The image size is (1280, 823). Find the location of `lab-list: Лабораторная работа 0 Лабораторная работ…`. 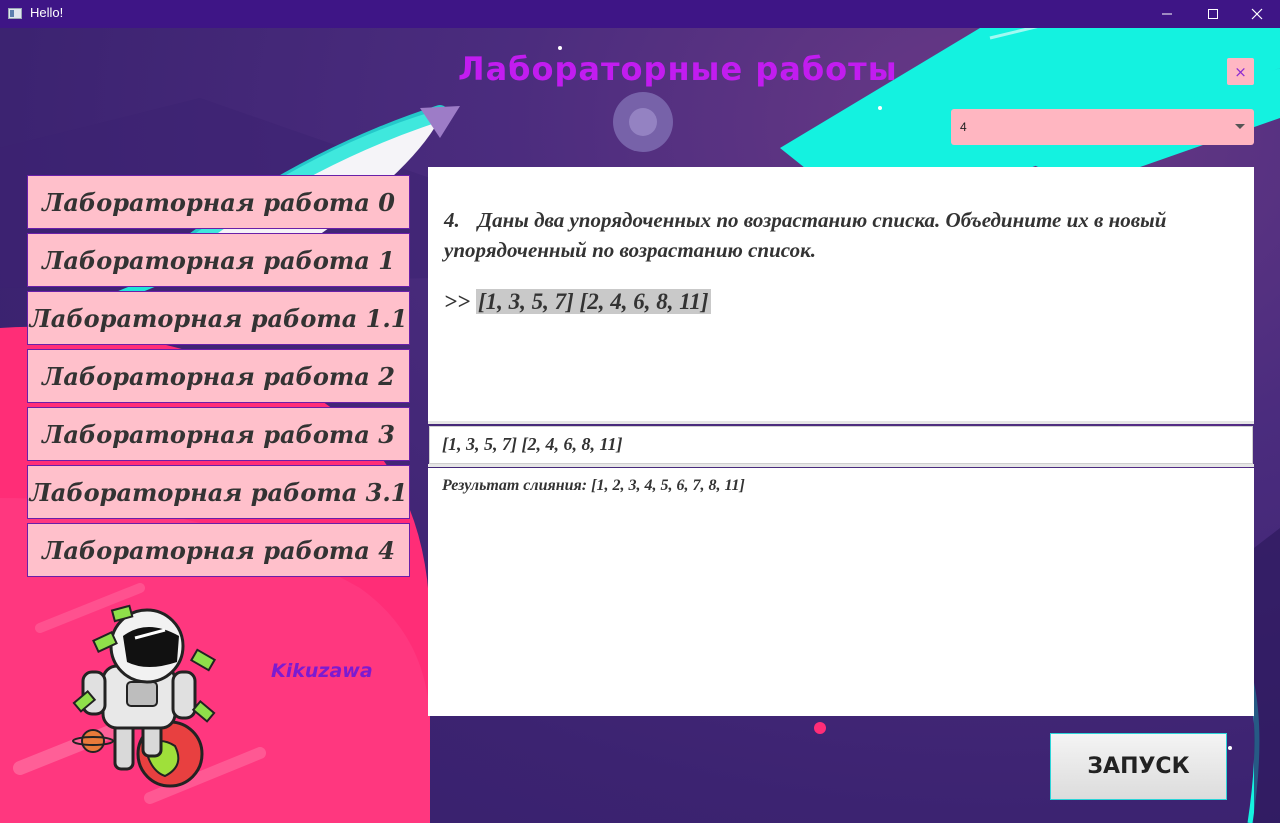

lab-list: Лабораторная работа 0 Лабораторная работ… is located at coordinates (218, 378).